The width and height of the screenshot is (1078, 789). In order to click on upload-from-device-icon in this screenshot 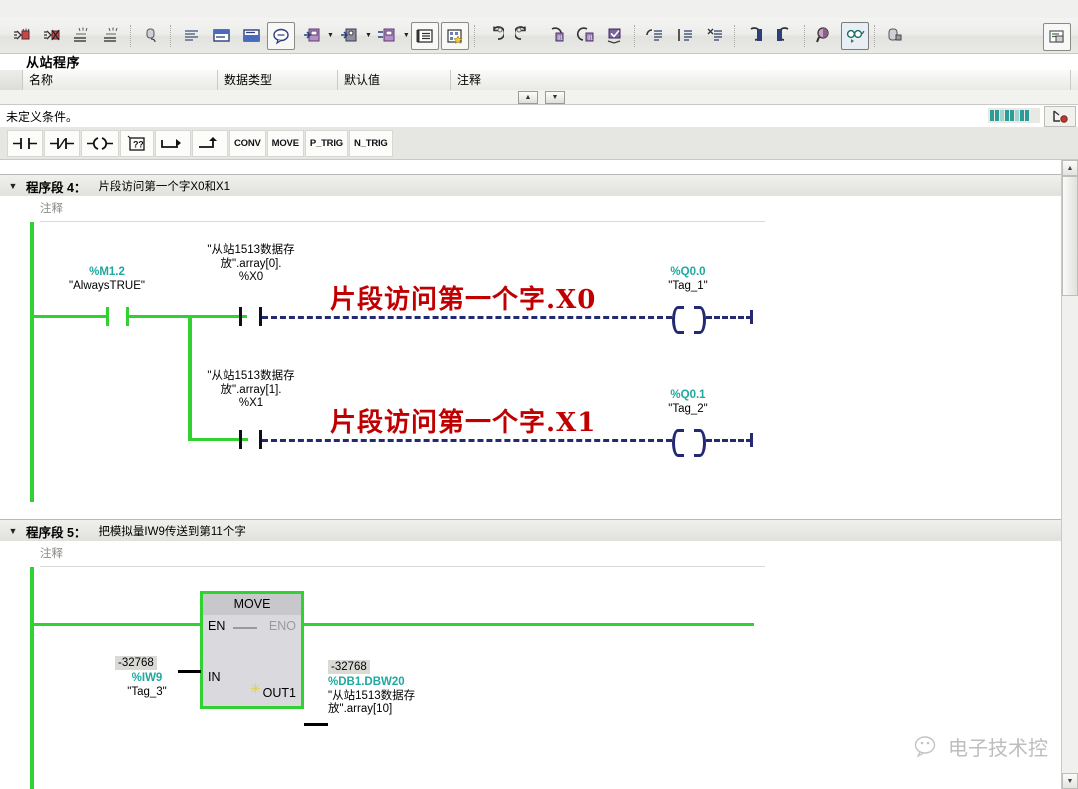, I will do `click(349, 36)`.